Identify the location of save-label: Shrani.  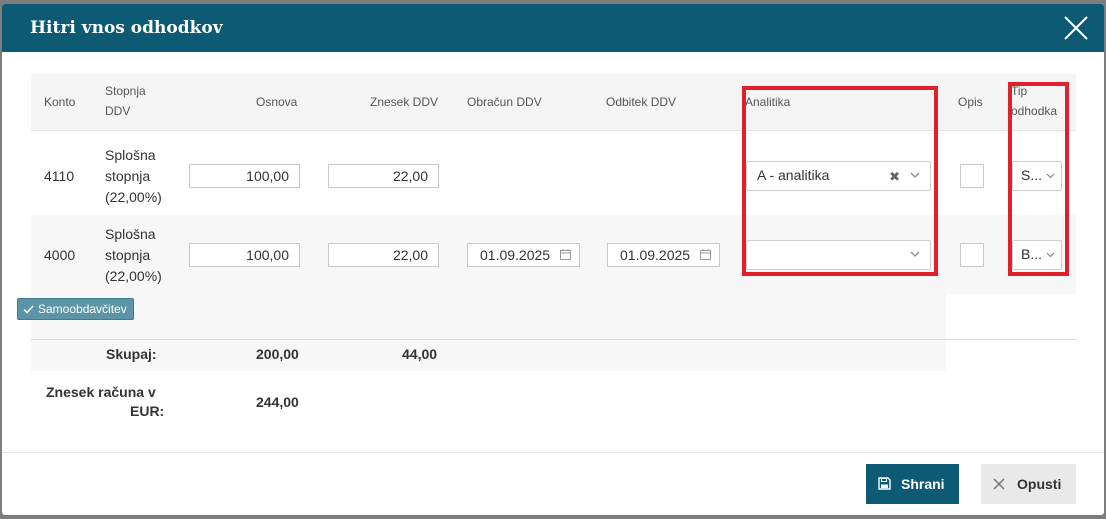
(923, 484).